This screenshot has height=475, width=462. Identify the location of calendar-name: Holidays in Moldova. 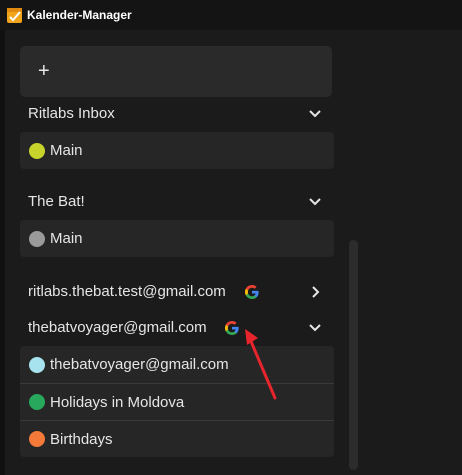
(117, 402).